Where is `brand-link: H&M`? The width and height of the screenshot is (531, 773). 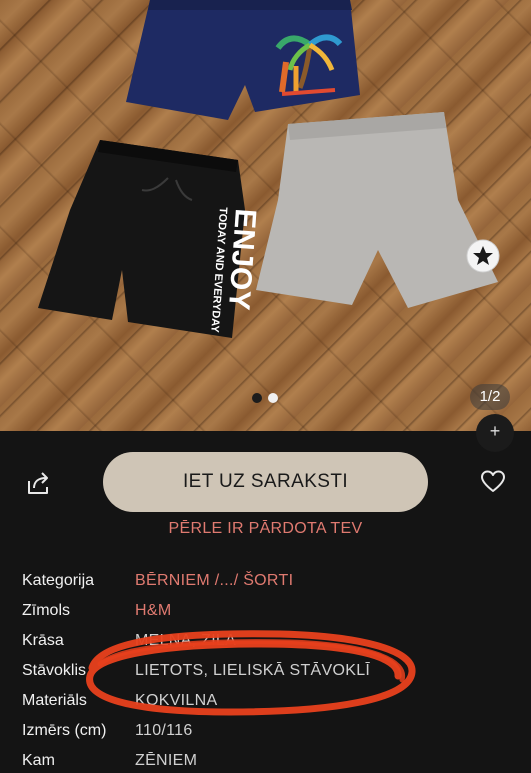
brand-link: H&M is located at coordinates (153, 611).